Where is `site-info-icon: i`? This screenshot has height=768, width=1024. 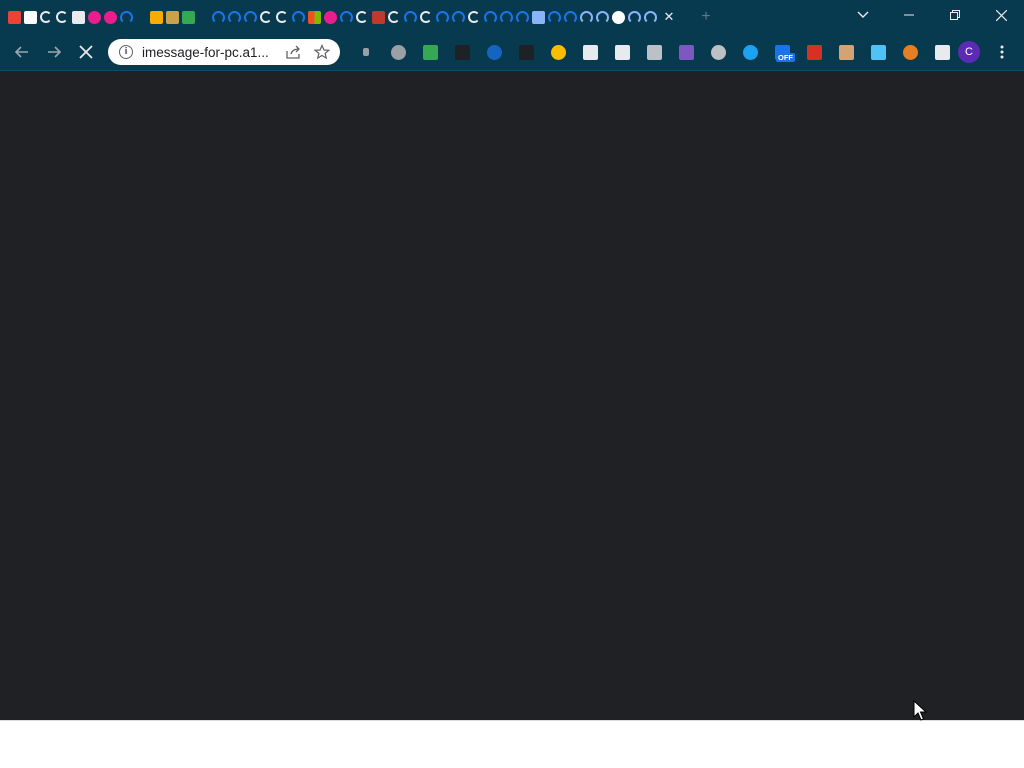 site-info-icon: i is located at coordinates (126, 52).